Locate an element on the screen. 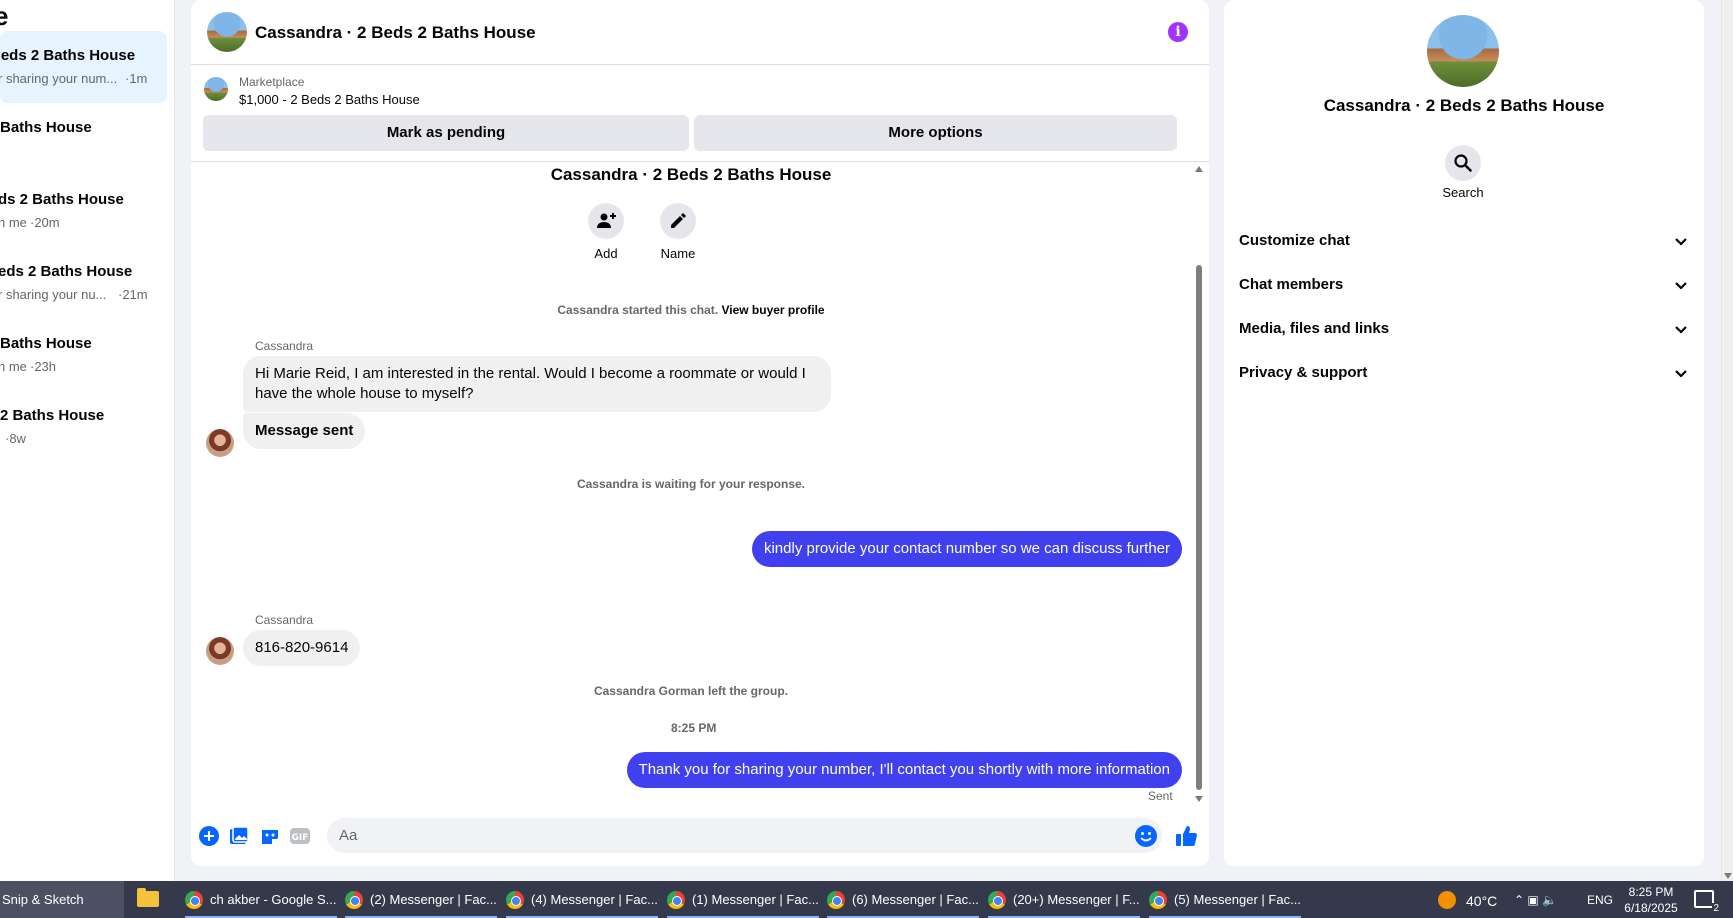  pencil-icon is located at coordinates (678, 221).